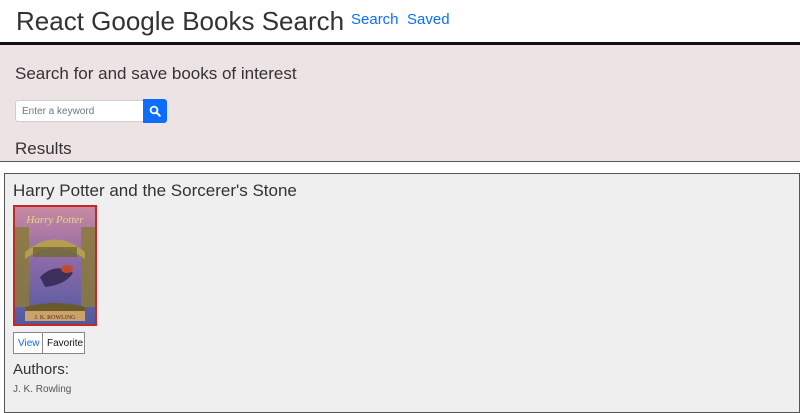 The height and width of the screenshot is (413, 800). I want to click on book-title: Harry Potter and the Sorcerer's Stone, so click(155, 190).